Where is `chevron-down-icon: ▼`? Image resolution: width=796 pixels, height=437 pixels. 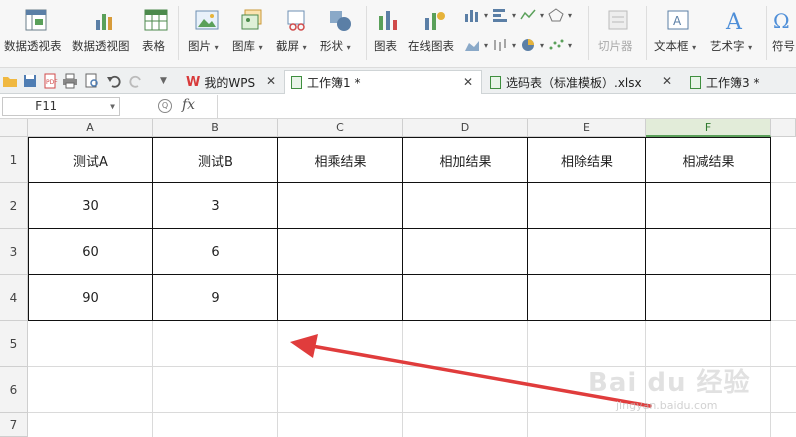 chevron-down-icon: ▼ is located at coordinates (112, 106).